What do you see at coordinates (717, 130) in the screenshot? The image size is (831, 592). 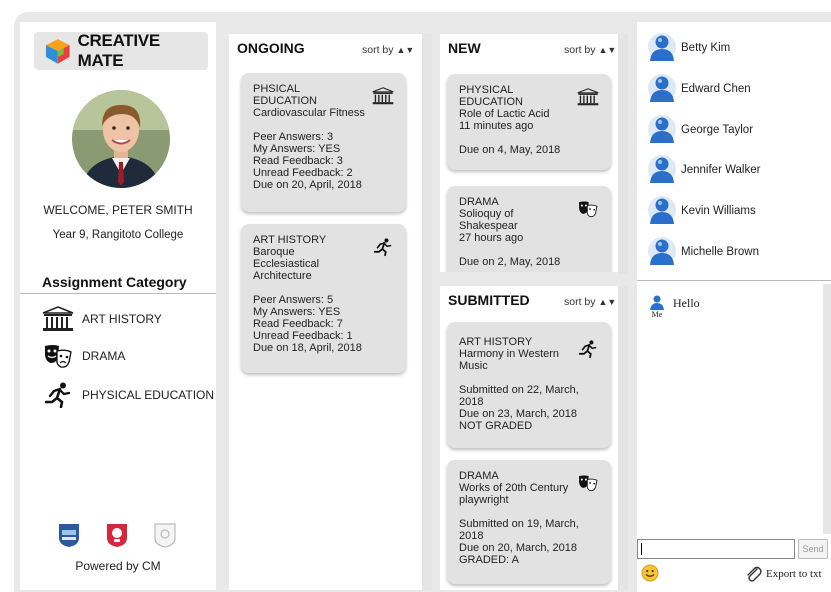 I see `contact-name: George Taylor` at bounding box center [717, 130].